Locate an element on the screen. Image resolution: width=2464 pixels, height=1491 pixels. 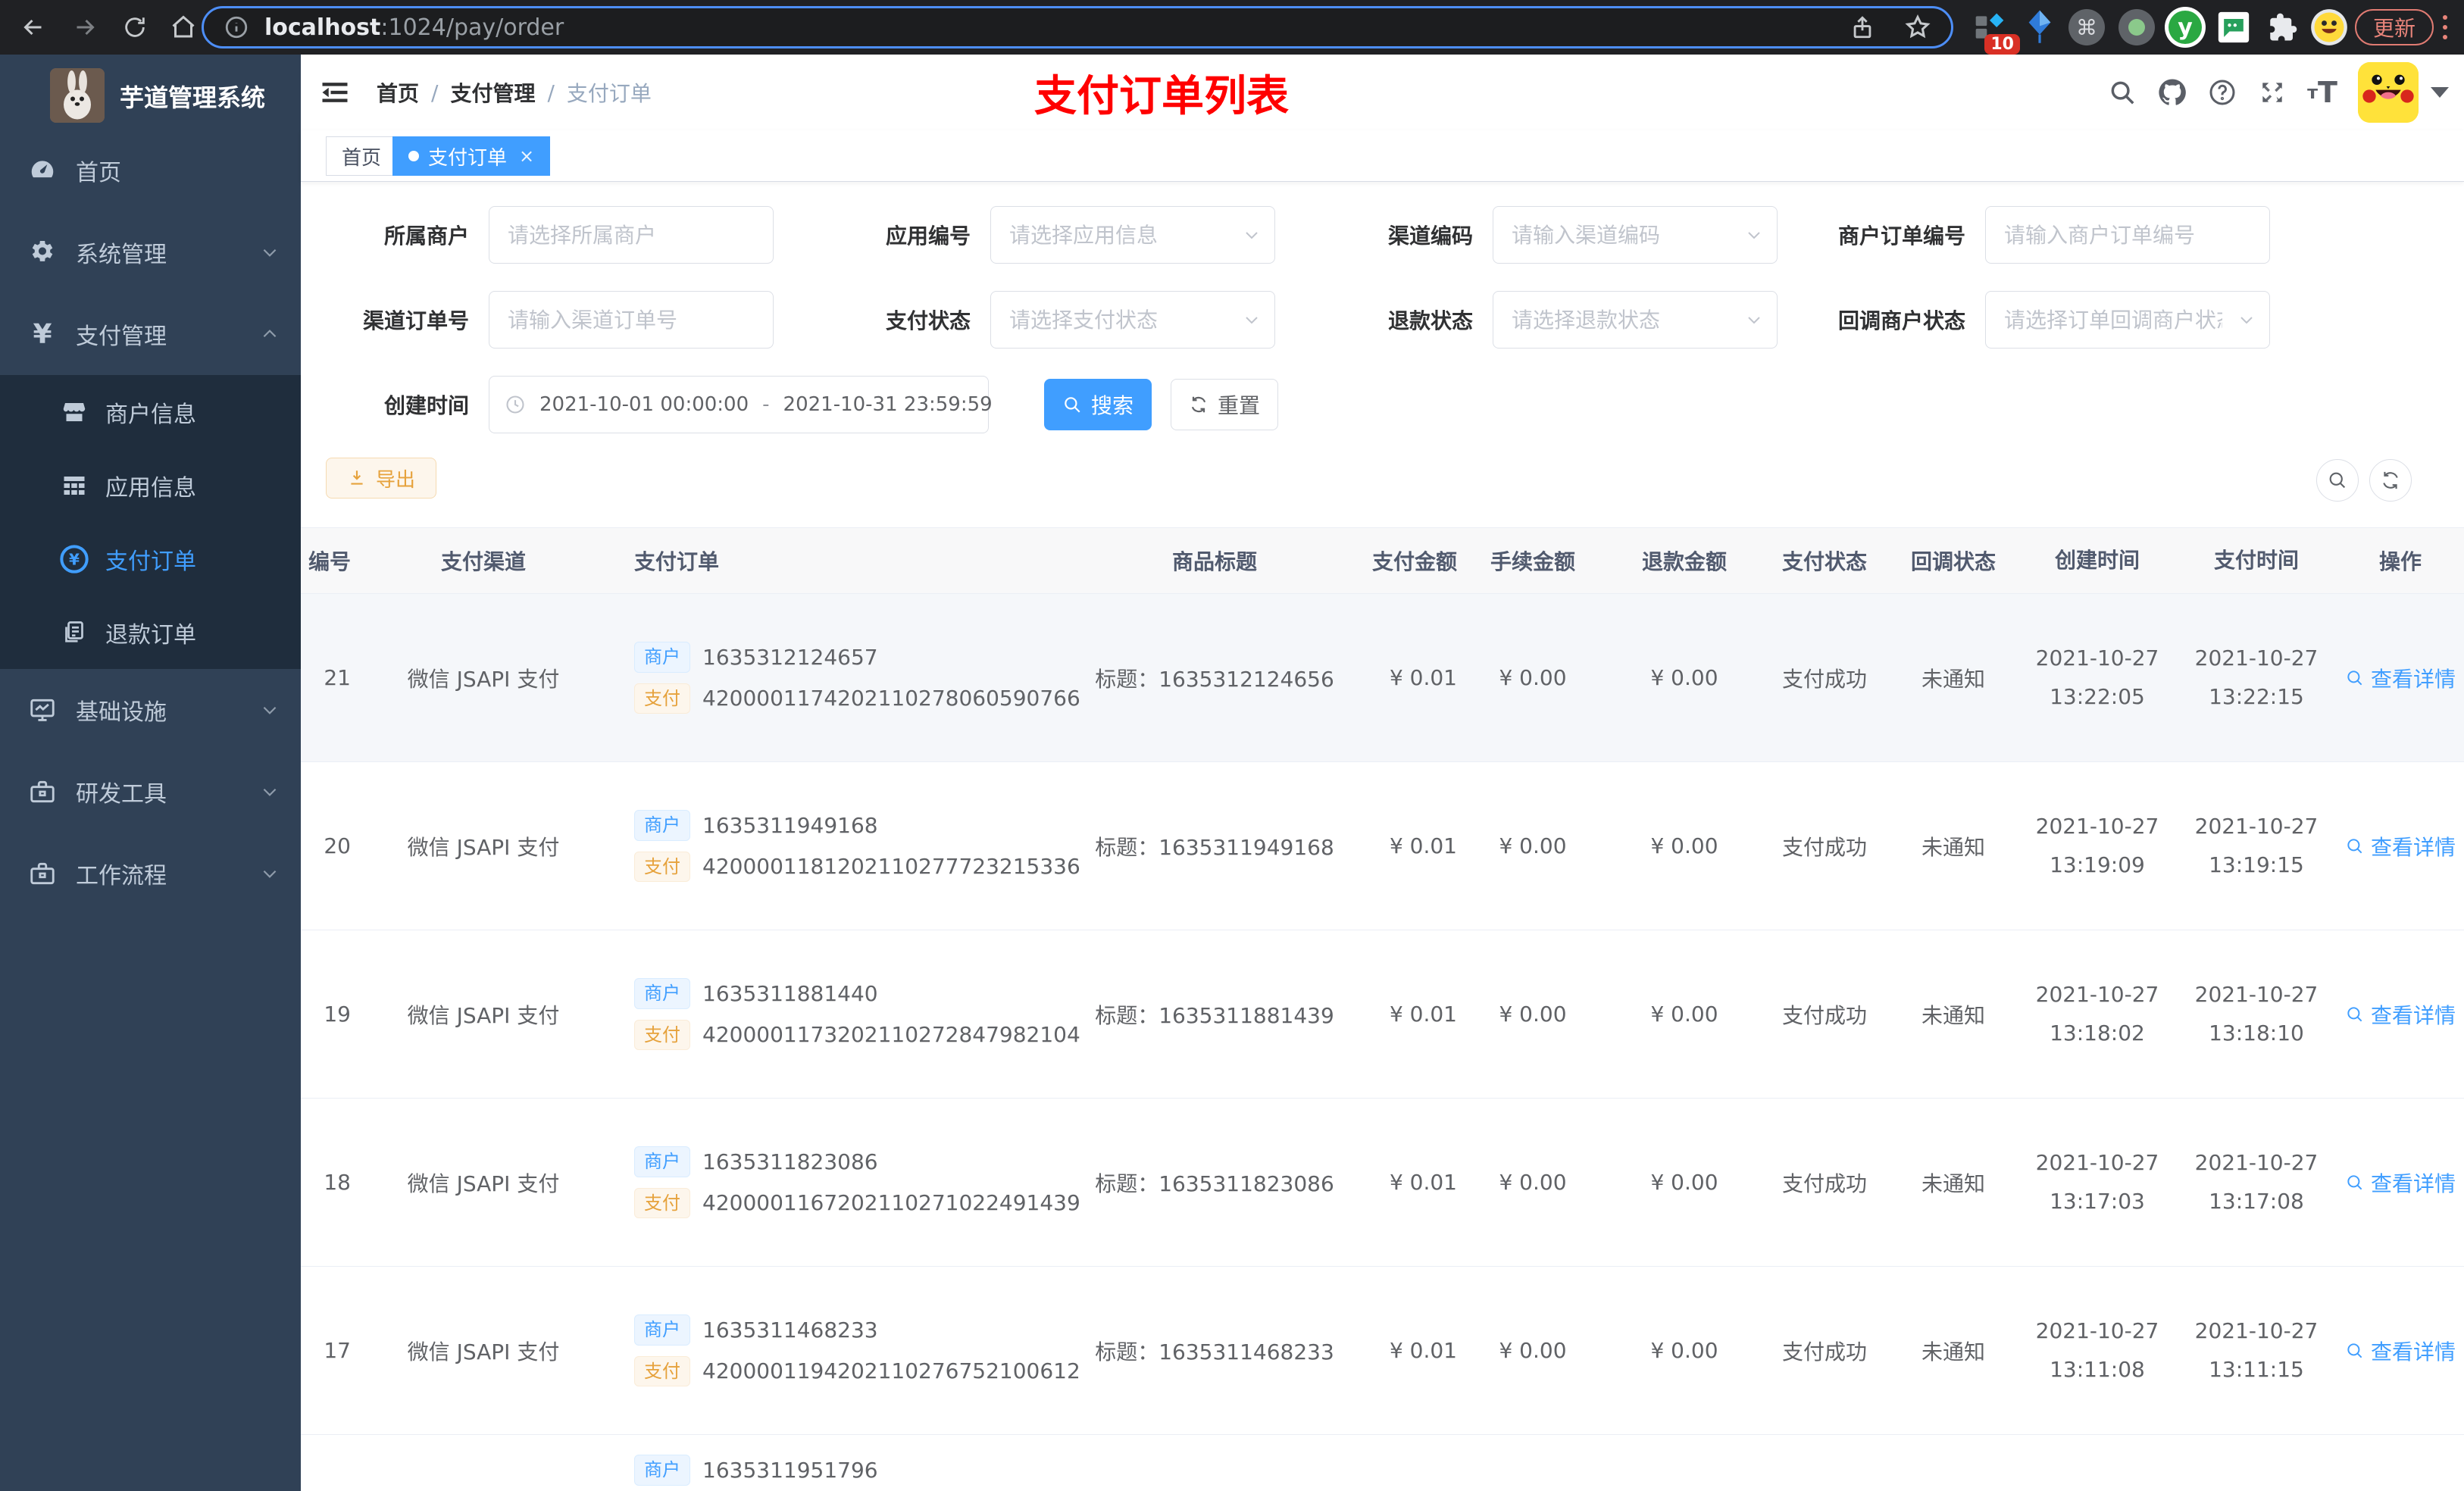
refresh-table-button is located at coordinates (2390, 480).